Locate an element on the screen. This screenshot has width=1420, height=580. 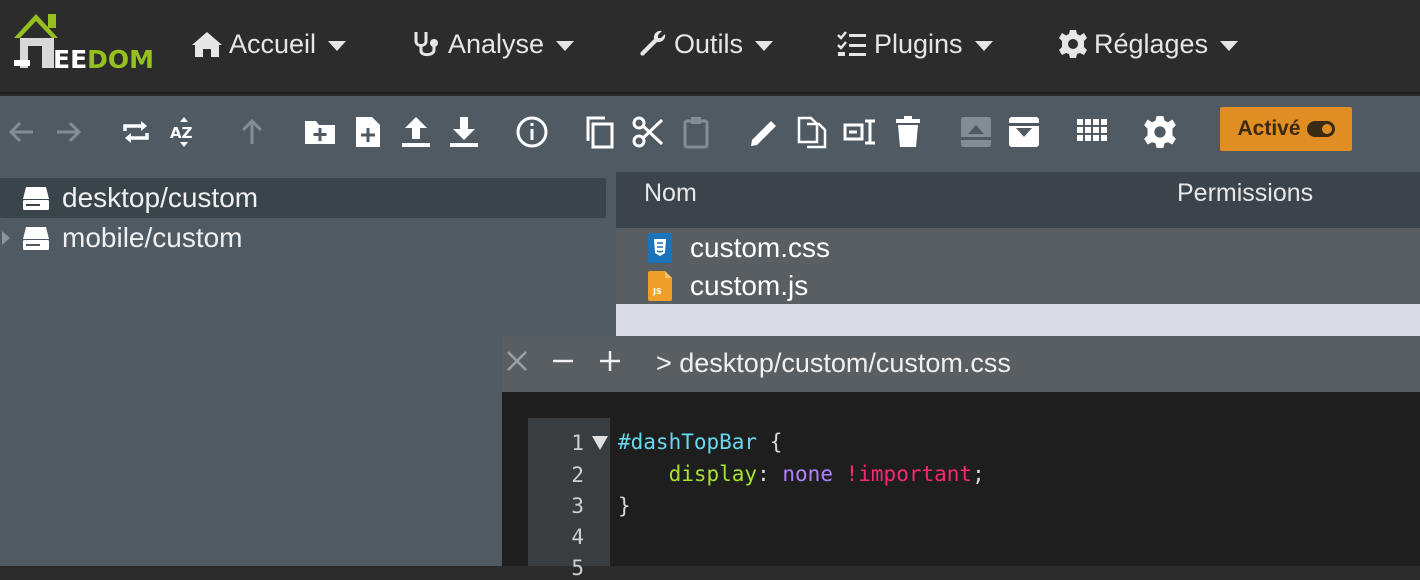
nav-analyse: Analyse is located at coordinates (493, 44).